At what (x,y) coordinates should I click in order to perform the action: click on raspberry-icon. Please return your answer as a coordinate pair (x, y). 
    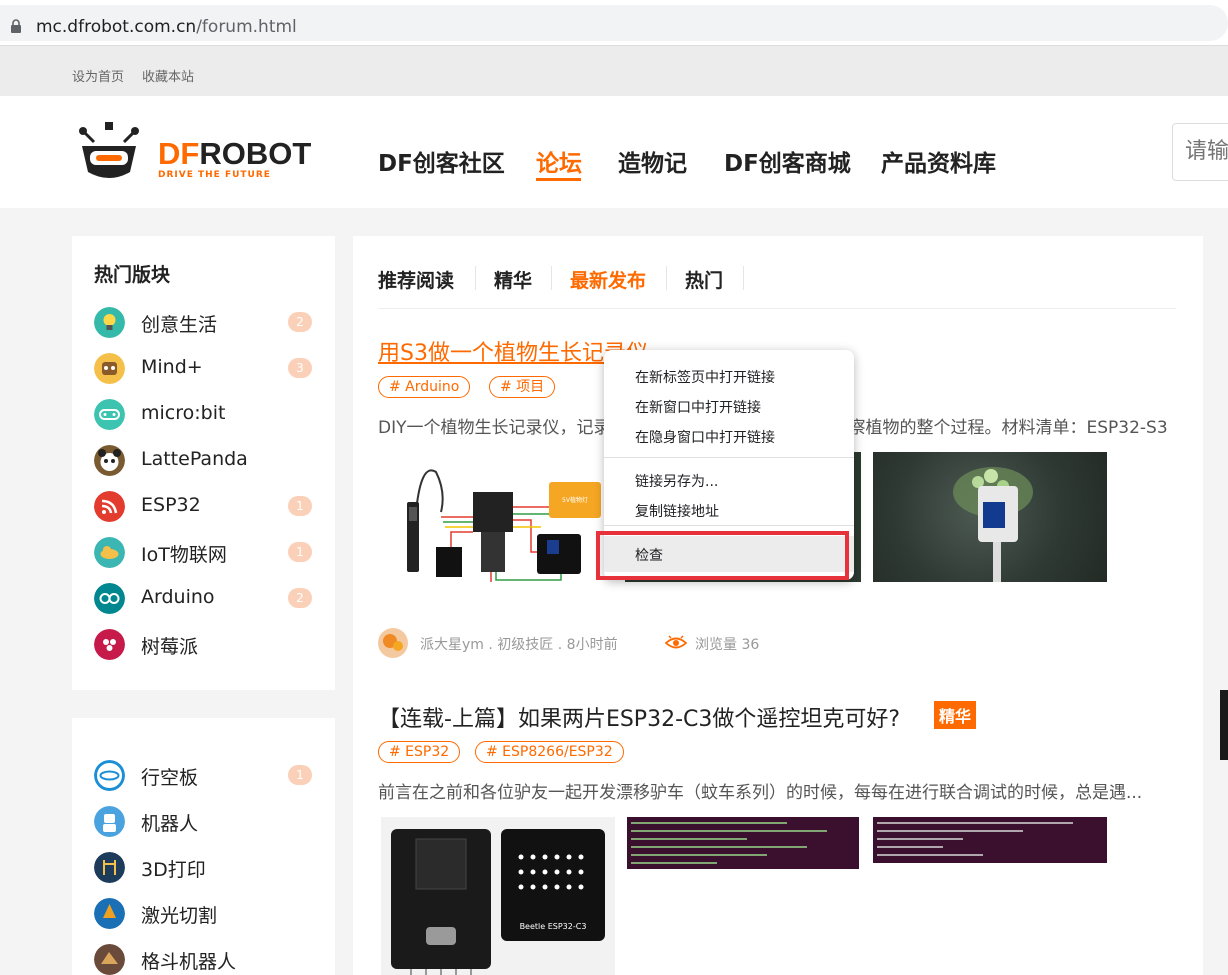
    Looking at the image, I should click on (109, 644).